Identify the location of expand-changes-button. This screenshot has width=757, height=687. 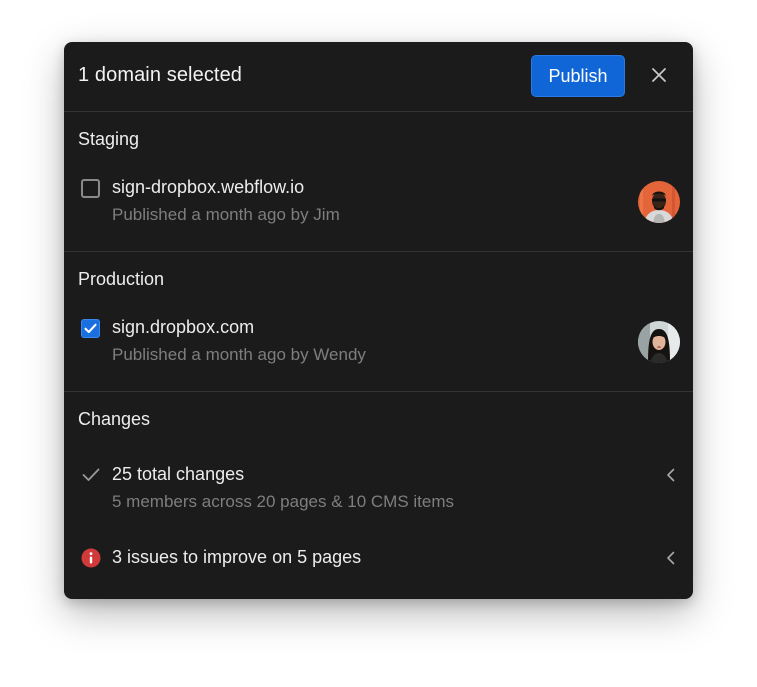
(670, 475).